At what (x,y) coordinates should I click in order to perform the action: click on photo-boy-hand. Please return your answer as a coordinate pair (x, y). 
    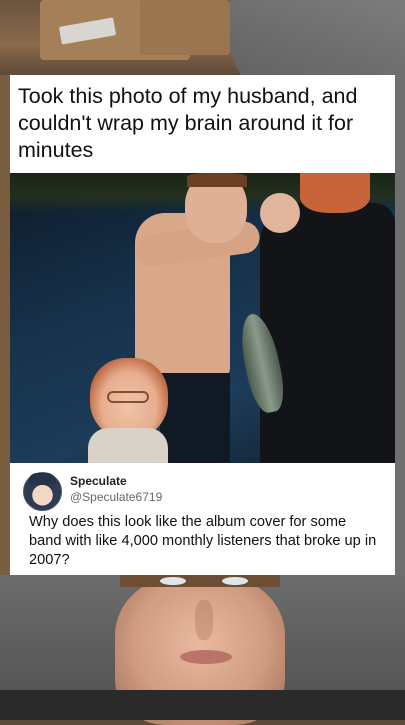
    Looking at the image, I should click on (280, 213).